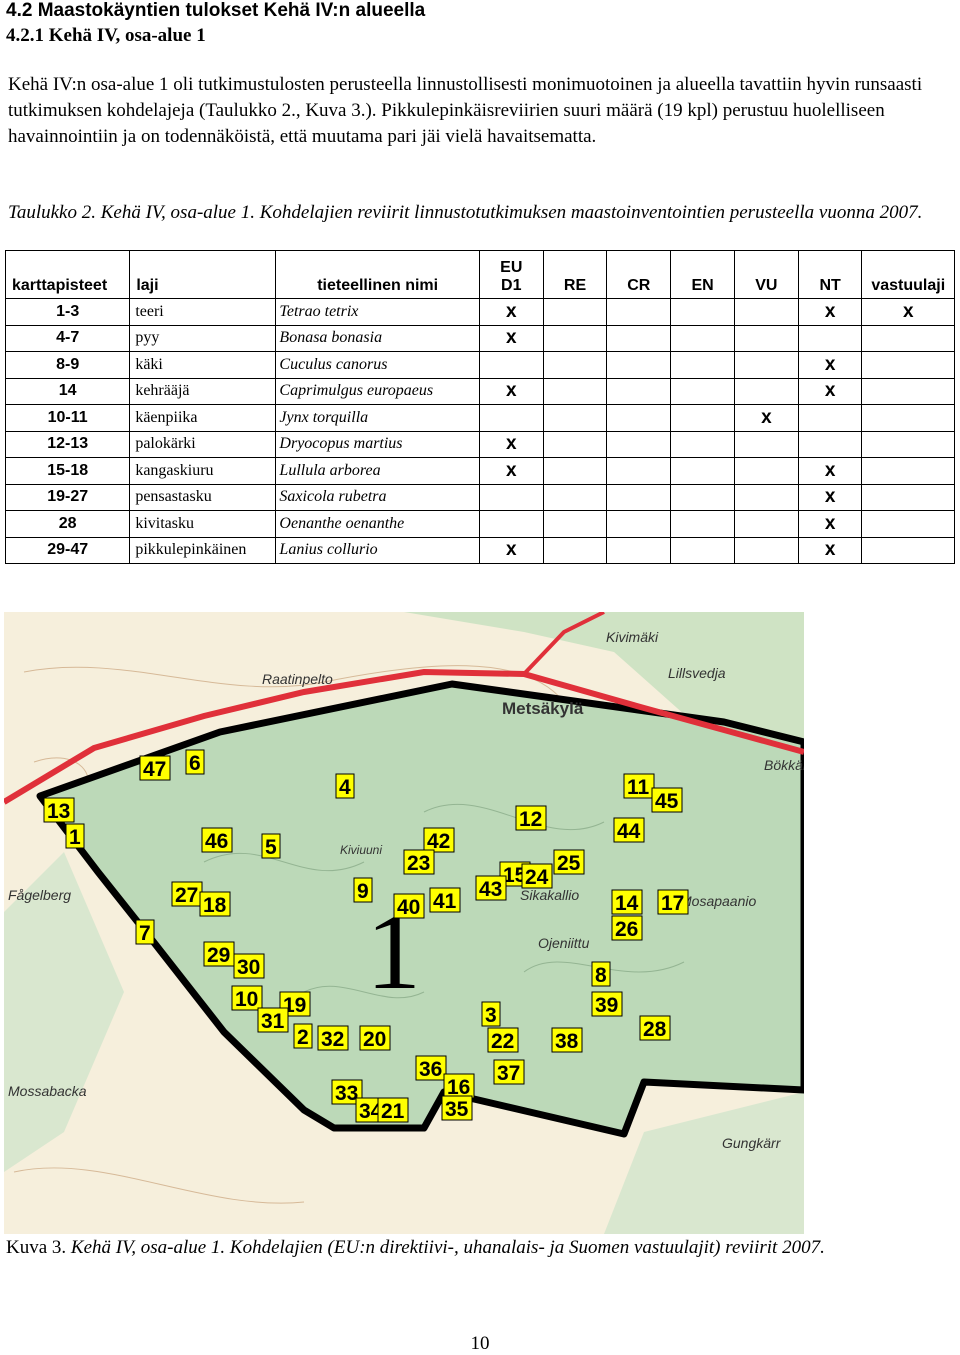  What do you see at coordinates (511, 285) in the screenshot?
I see `eu-bottom-label: D1` at bounding box center [511, 285].